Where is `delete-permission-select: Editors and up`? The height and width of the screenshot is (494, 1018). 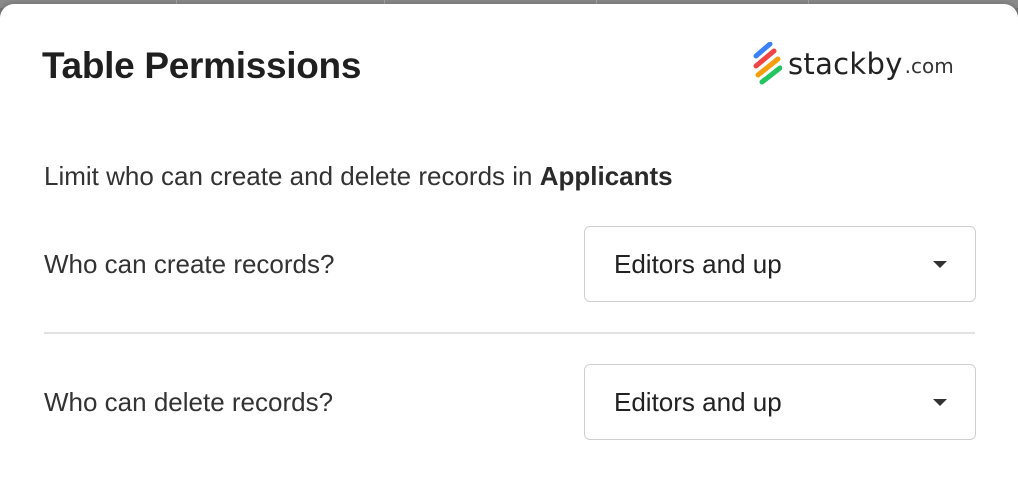
delete-permission-select: Editors and up is located at coordinates (780, 402).